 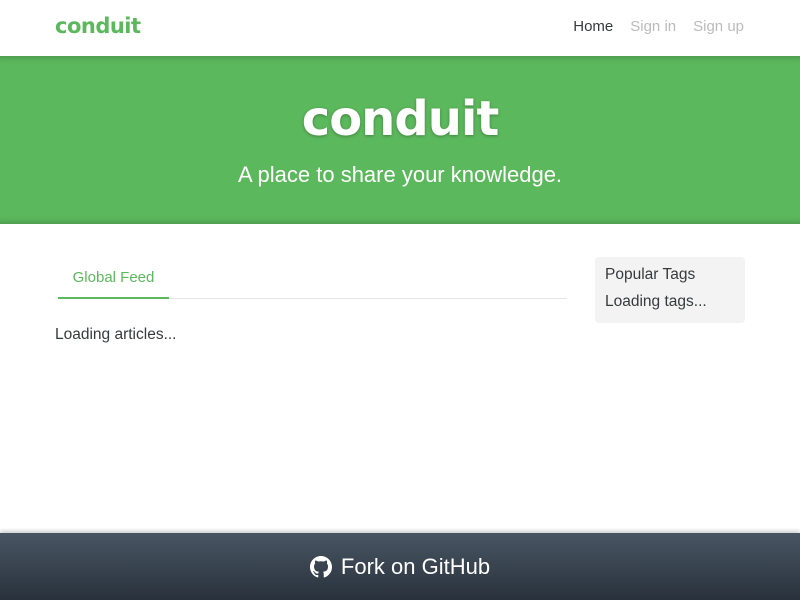 I want to click on nav-item-sign-in: Sign in, so click(x=653, y=27).